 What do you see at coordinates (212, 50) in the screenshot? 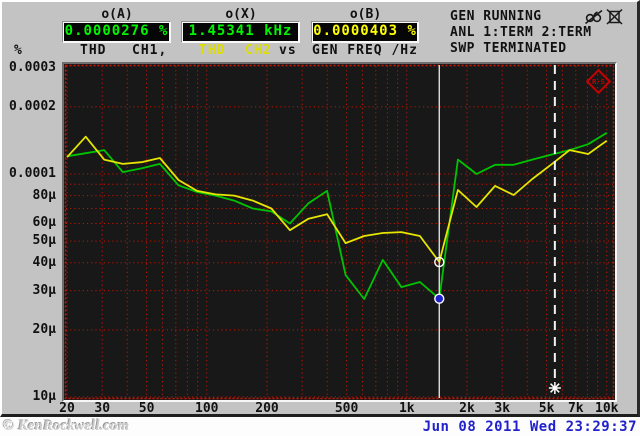
I see `legend-ch2-function: THD` at bounding box center [212, 50].